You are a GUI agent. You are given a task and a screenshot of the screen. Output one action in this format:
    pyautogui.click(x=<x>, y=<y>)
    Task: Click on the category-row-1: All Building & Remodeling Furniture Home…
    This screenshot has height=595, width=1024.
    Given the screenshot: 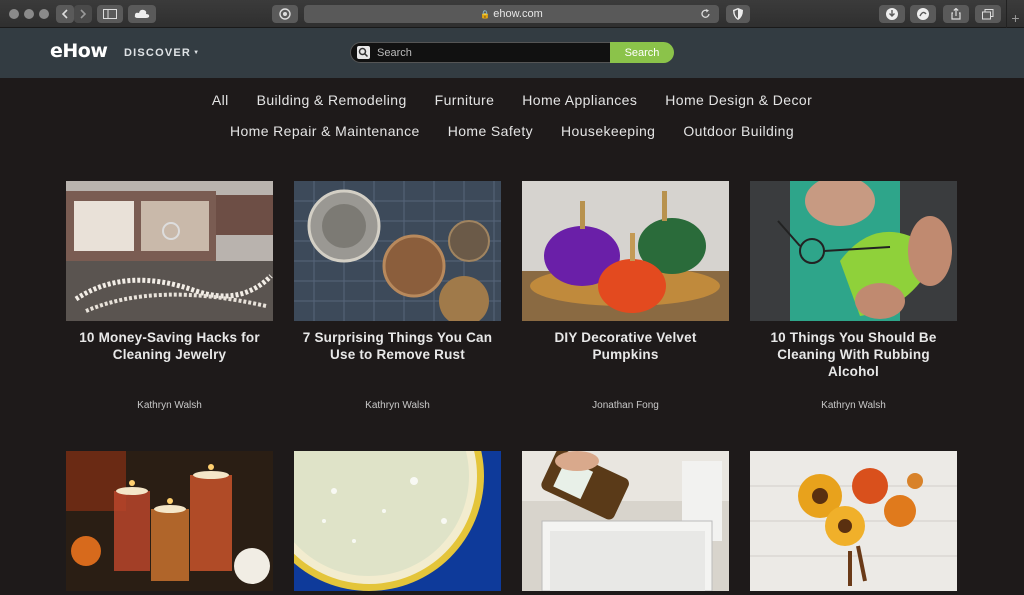 What is the action you would take?
    pyautogui.click(x=512, y=99)
    